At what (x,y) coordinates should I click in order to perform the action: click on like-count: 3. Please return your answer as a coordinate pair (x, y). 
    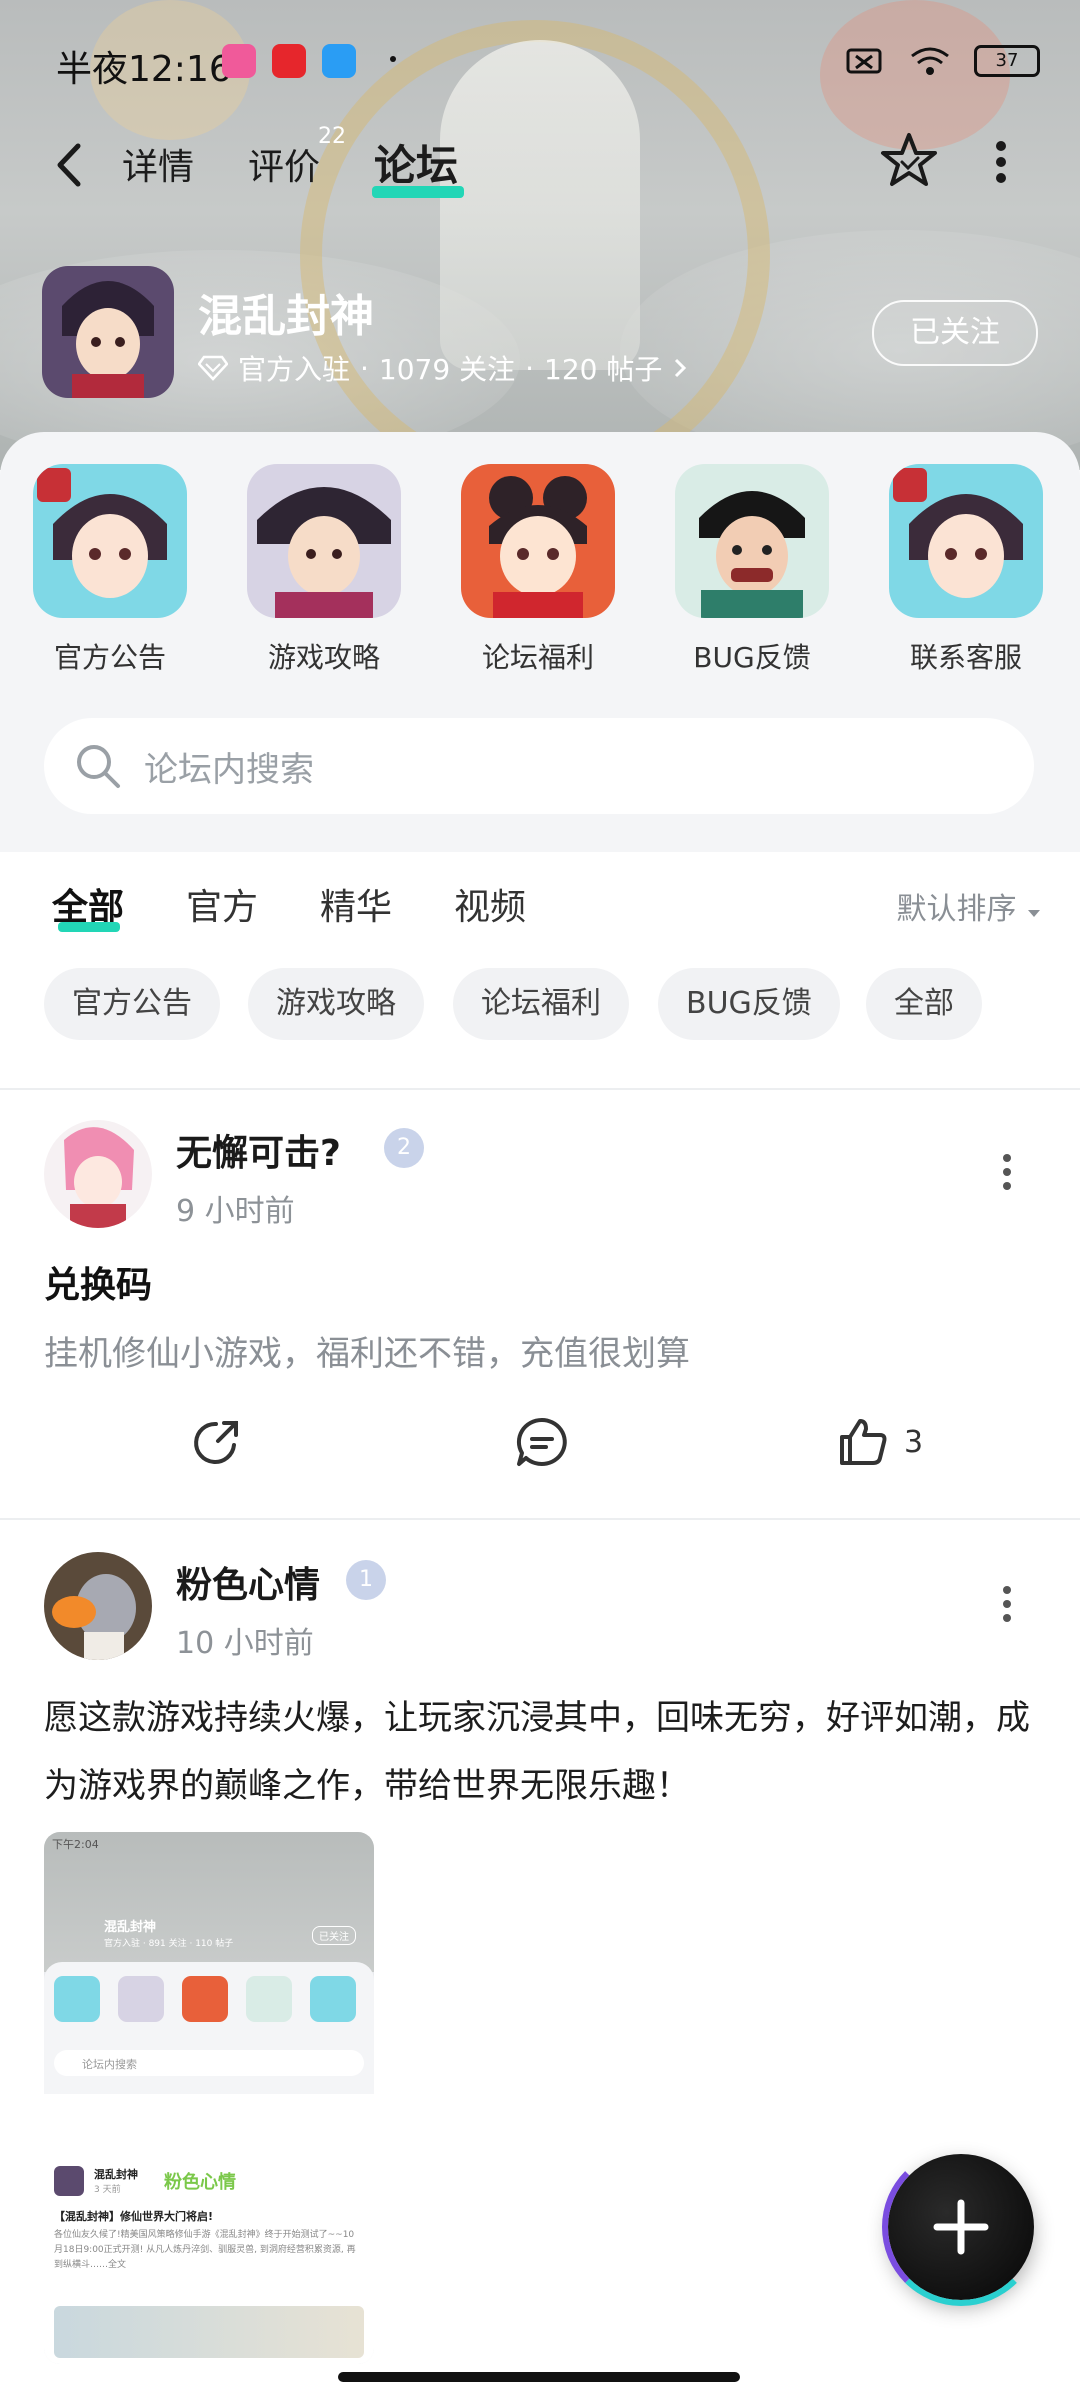
    Looking at the image, I should click on (914, 1442).